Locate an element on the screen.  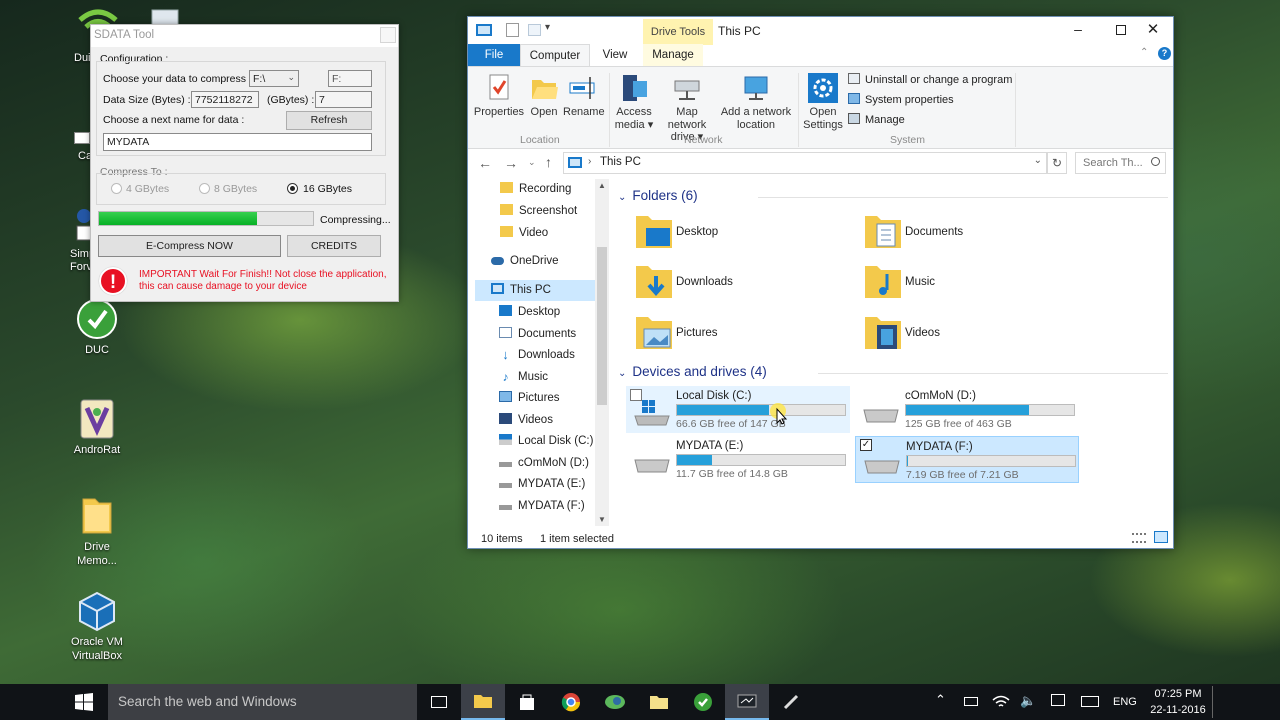
uninstall-program-button: Uninstall or change a program is located at coordinates (930, 79).